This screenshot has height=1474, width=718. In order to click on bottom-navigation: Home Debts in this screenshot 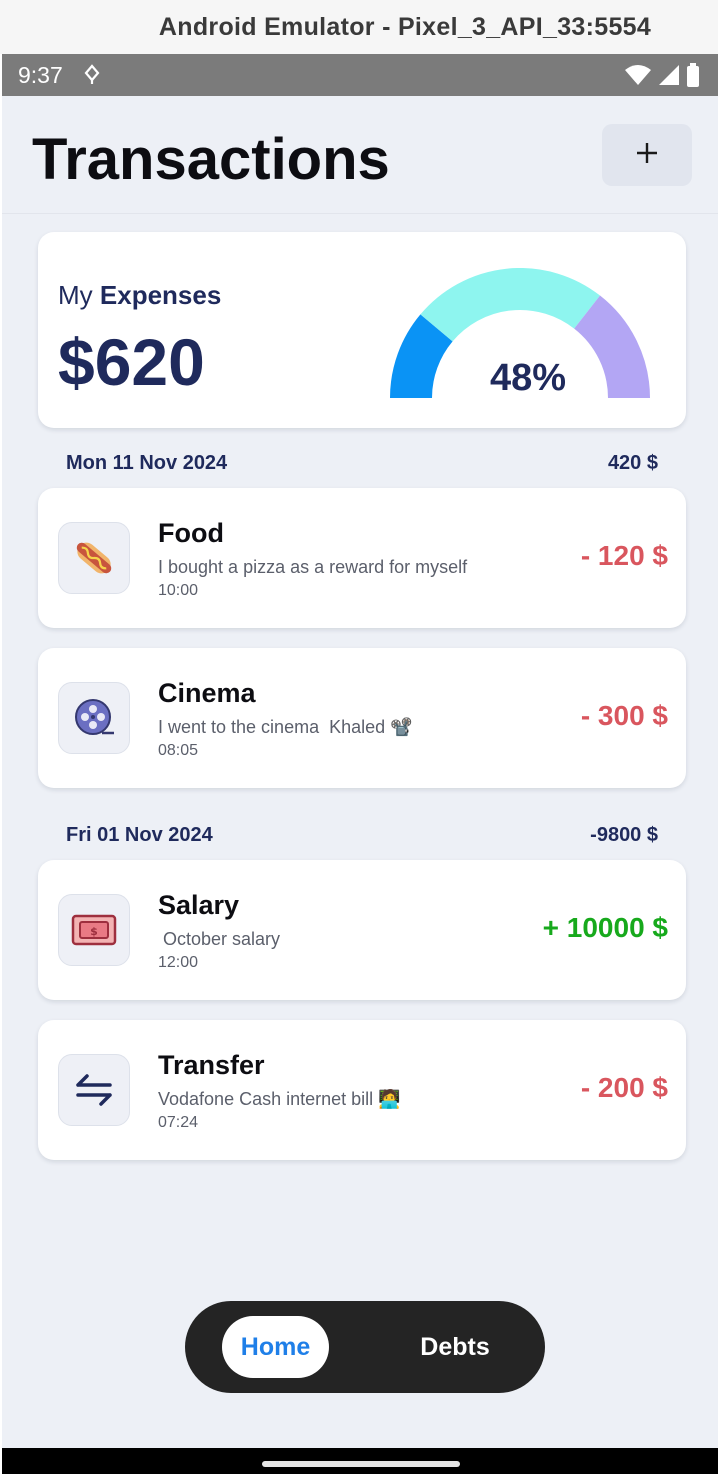, I will do `click(365, 1347)`.